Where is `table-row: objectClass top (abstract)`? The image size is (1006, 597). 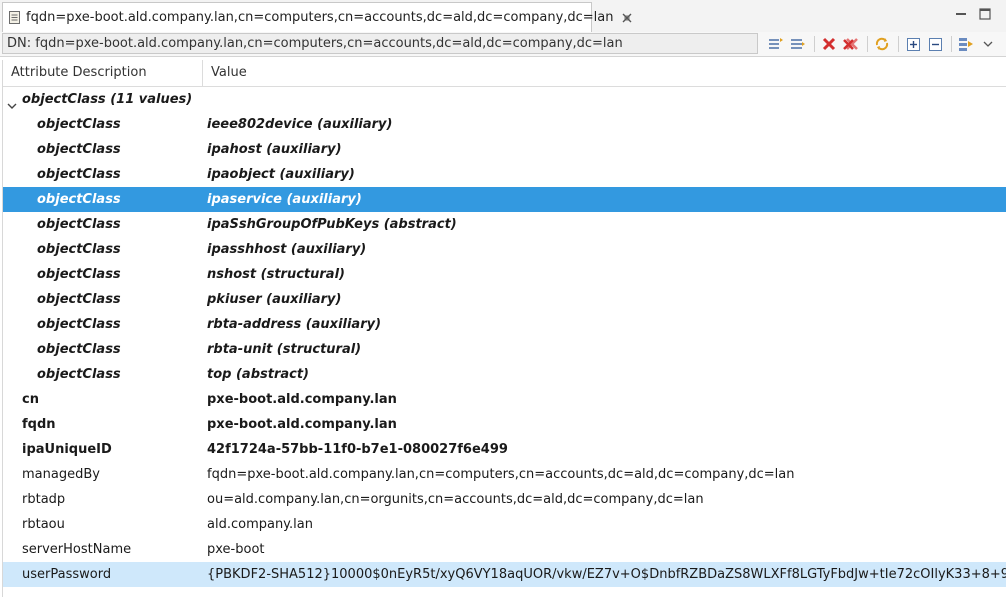
table-row: objectClass top (abstract) is located at coordinates (504, 374).